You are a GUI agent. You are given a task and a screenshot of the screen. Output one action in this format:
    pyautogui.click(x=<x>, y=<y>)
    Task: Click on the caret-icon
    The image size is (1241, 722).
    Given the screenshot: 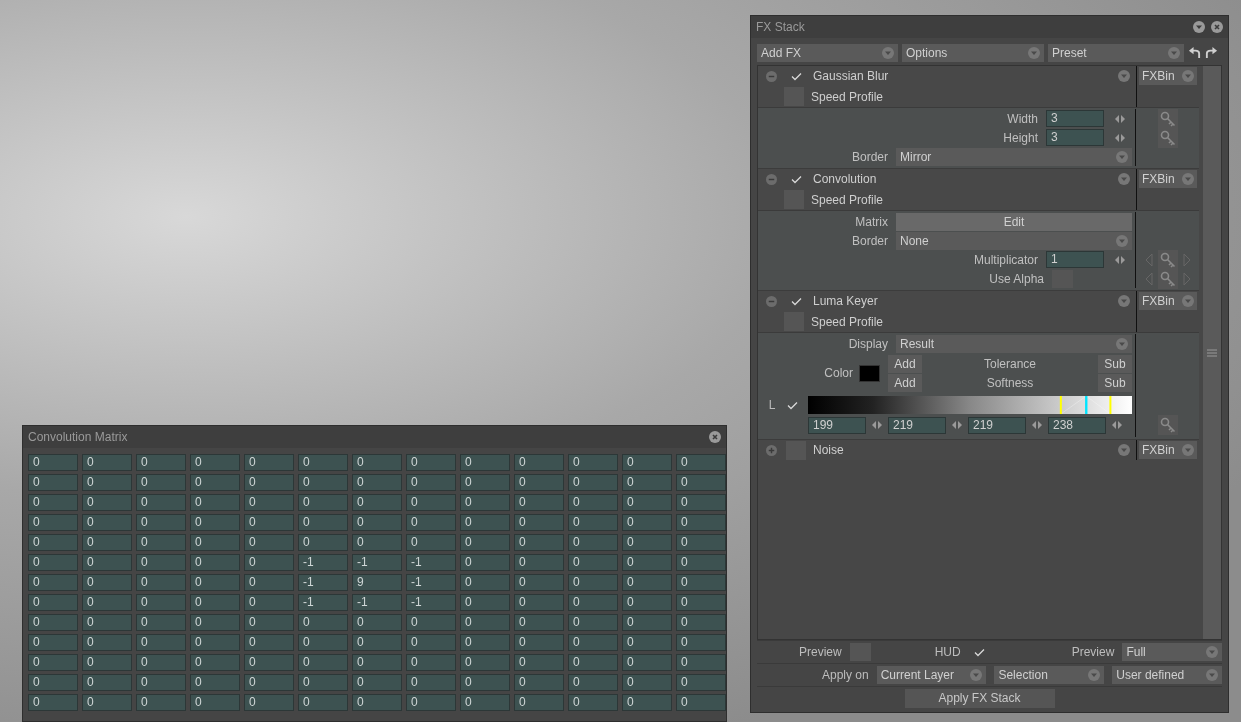 What is the action you would take?
    pyautogui.click(x=1124, y=301)
    